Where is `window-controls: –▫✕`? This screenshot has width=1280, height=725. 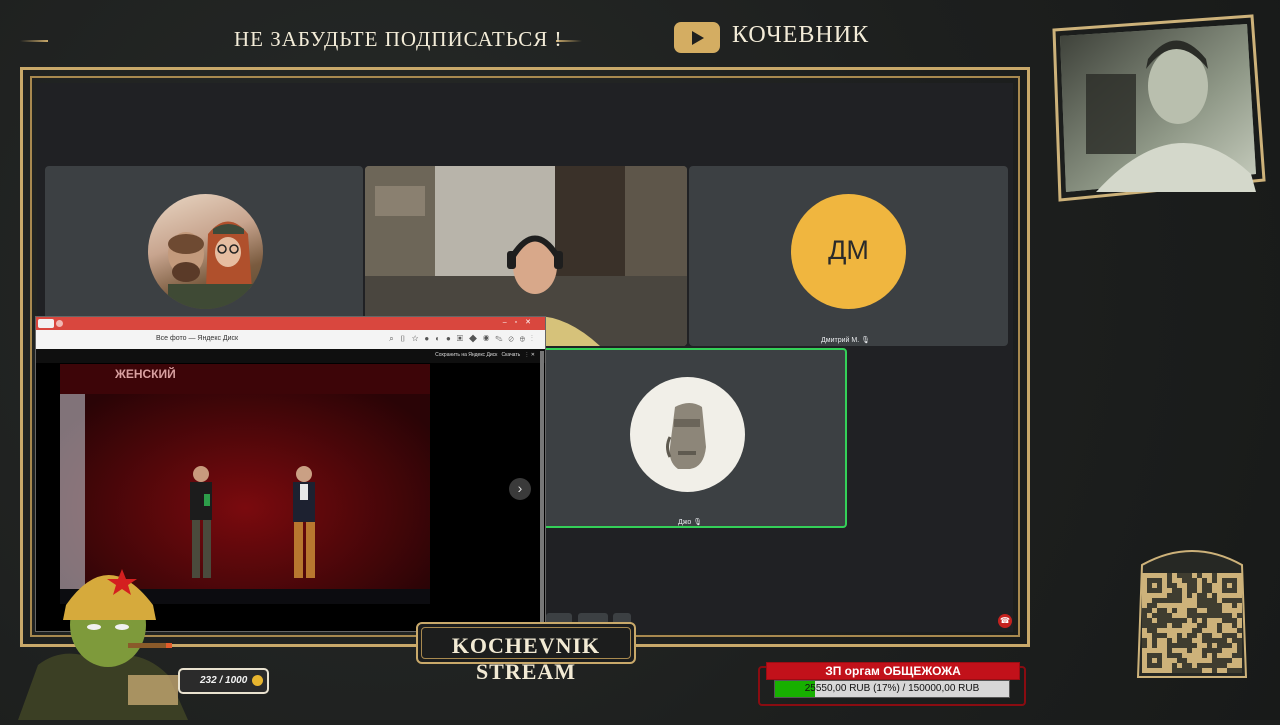
window-controls: –▫✕ is located at coordinates (521, 322).